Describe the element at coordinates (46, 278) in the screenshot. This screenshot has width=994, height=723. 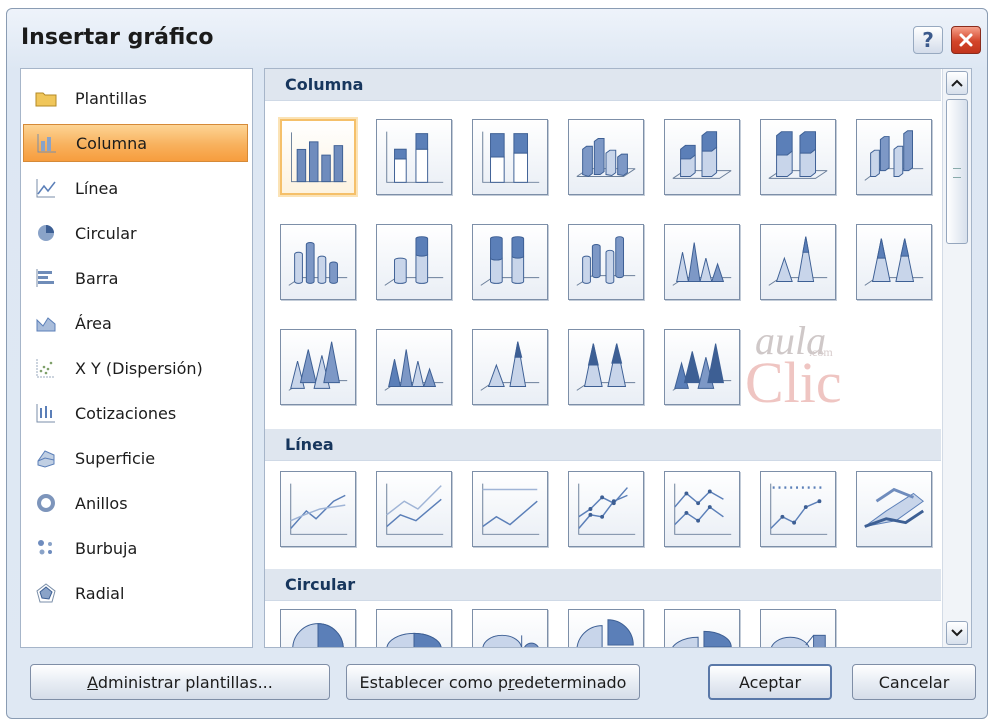
I see `bar-chart-icon` at that location.